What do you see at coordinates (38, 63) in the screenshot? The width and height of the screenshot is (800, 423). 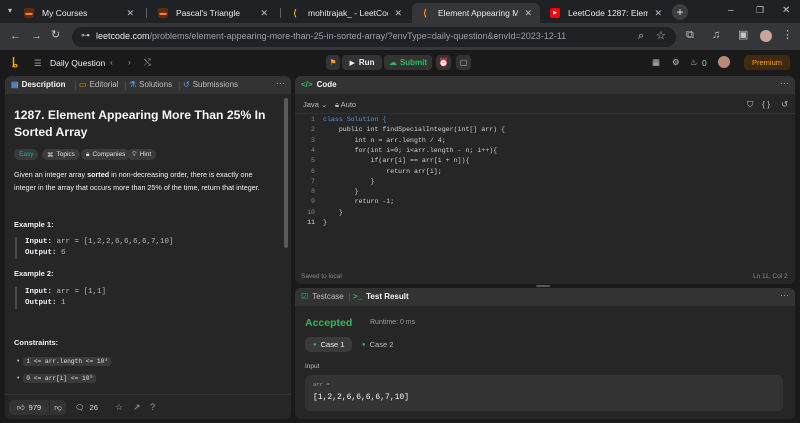 I see `problem-list-icon: ☰` at bounding box center [38, 63].